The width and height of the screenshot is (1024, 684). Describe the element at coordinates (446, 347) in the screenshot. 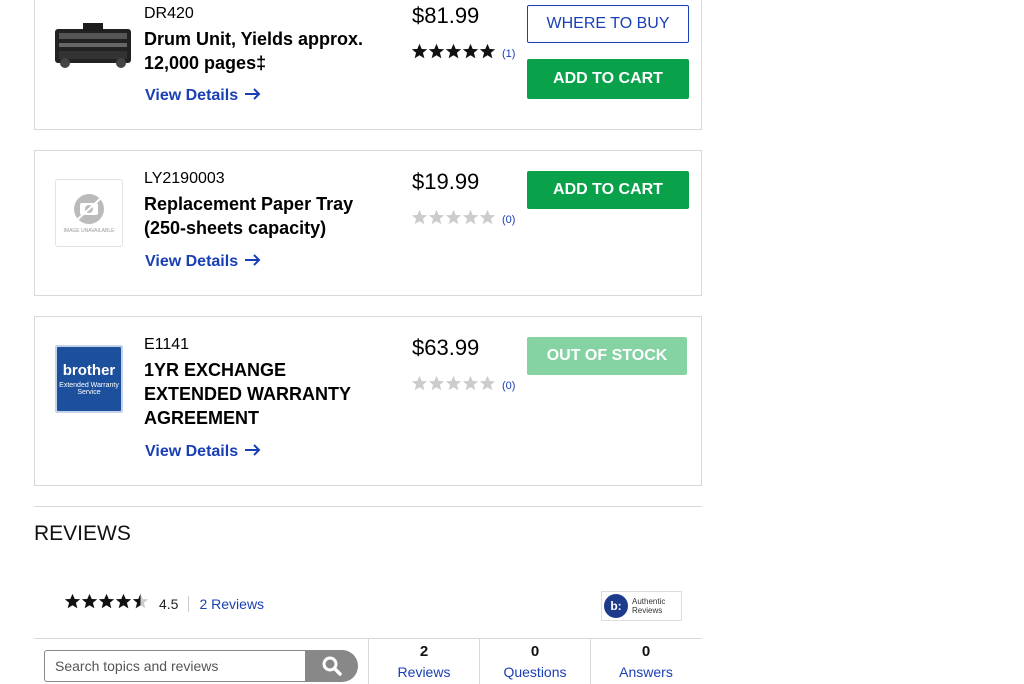

I see `product-price: $63.99` at that location.